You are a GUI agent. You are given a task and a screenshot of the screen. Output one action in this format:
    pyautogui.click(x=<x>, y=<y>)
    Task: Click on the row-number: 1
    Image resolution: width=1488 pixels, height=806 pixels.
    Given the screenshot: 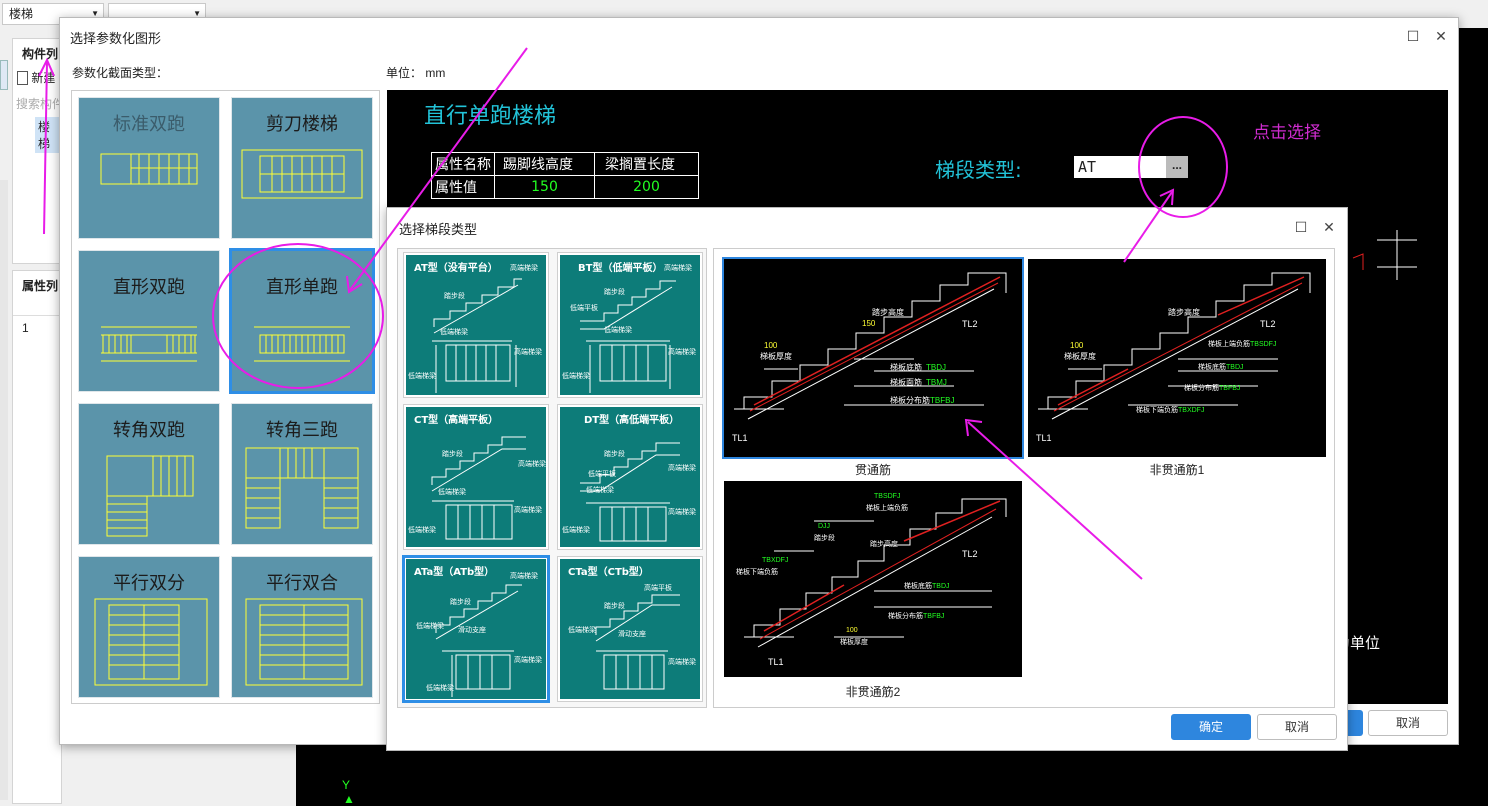 What is the action you would take?
    pyautogui.click(x=25, y=328)
    